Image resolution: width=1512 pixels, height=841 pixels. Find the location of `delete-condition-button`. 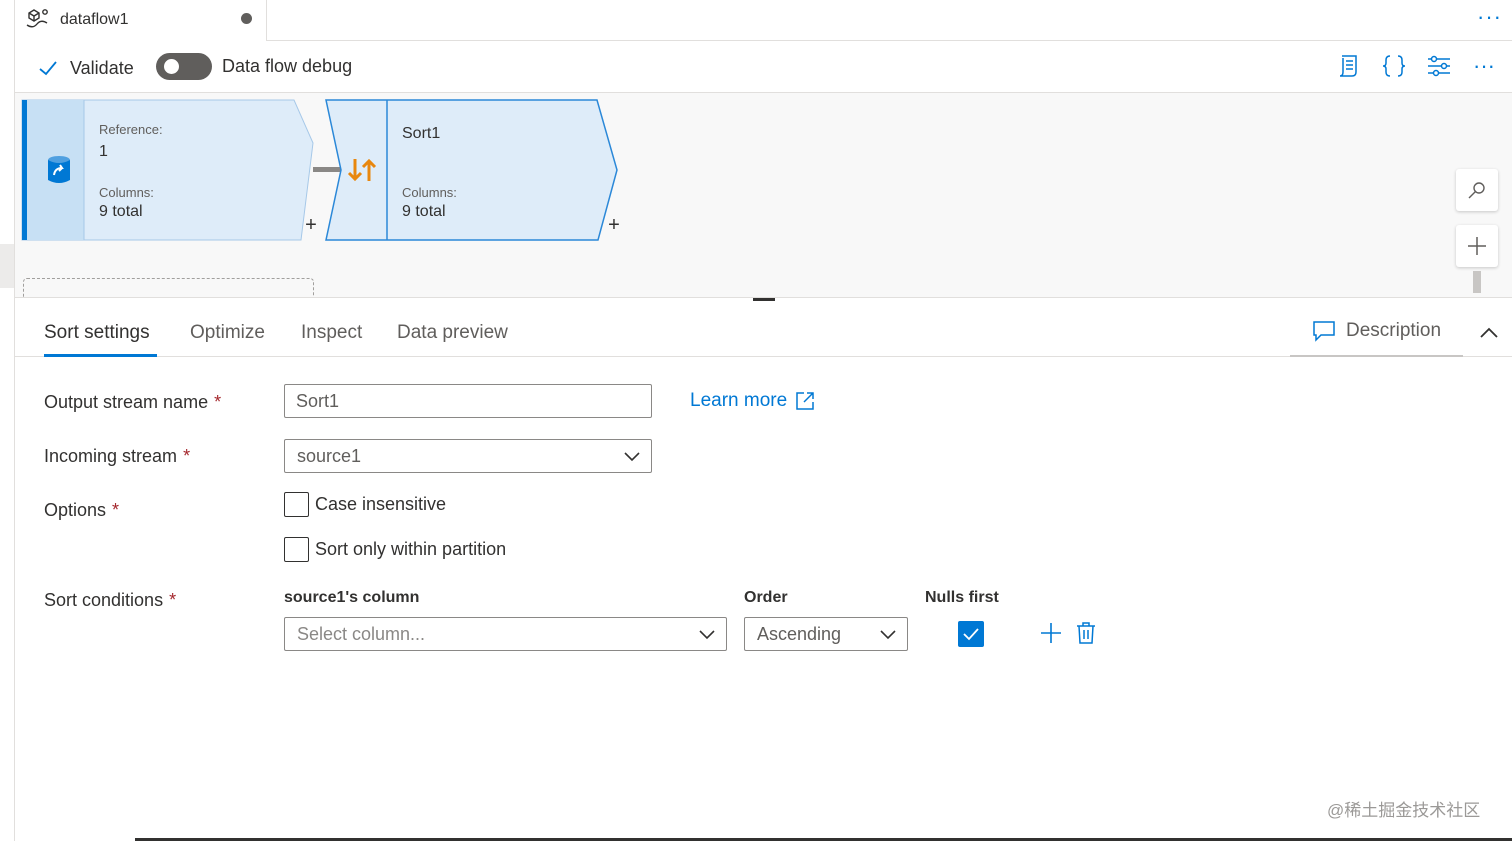

delete-condition-button is located at coordinates (1086, 633).